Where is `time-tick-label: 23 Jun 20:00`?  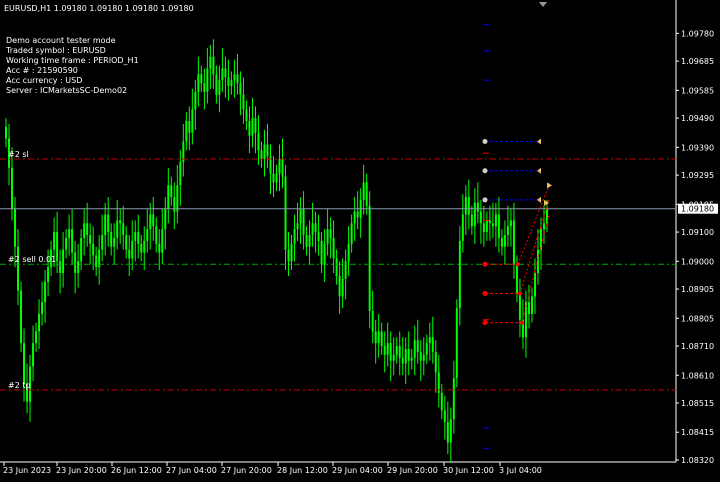
time-tick-label: 23 Jun 20:00 is located at coordinates (81, 470).